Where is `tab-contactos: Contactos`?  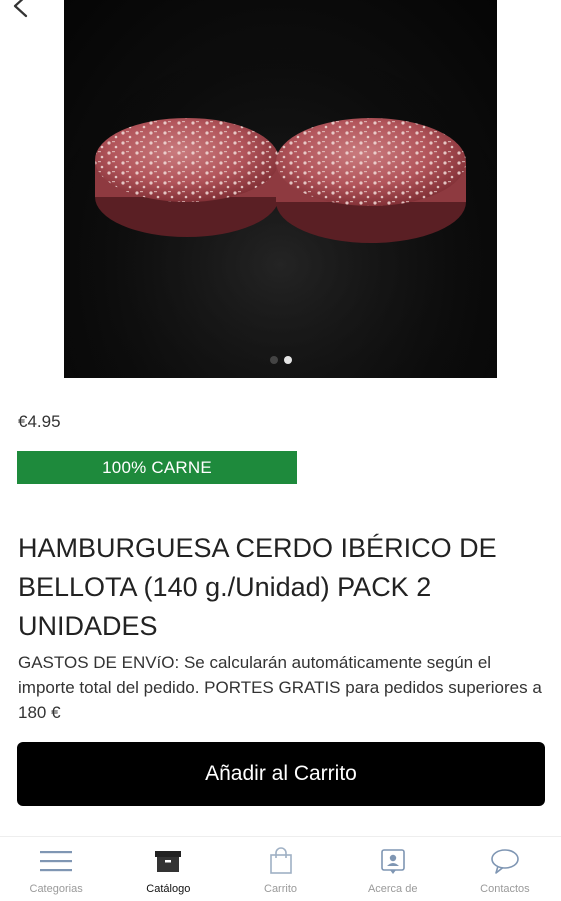
tab-contactos: Contactos is located at coordinates (505, 869).